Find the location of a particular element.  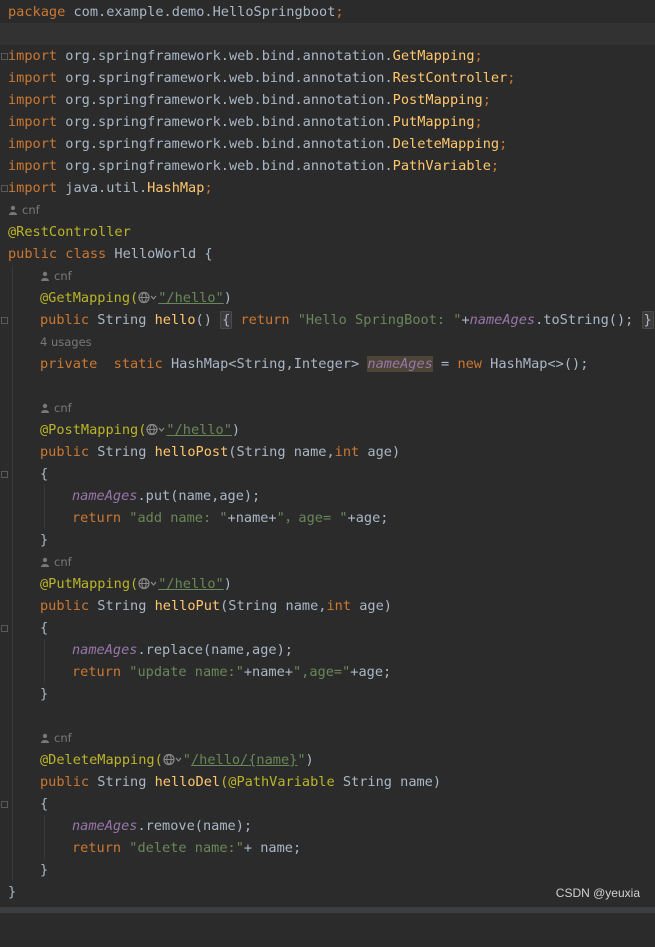

class-name: HelloWorld { is located at coordinates (159, 254).